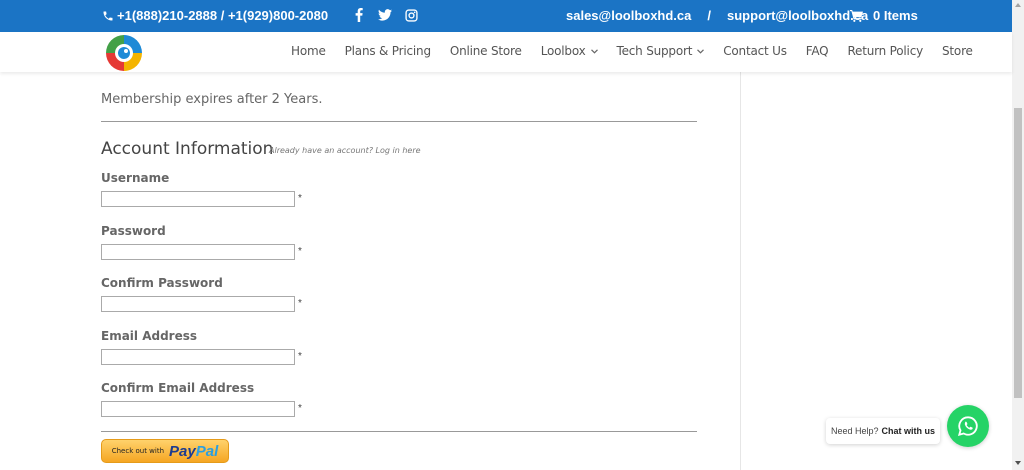 Image resolution: width=1024 pixels, height=470 pixels. Describe the element at coordinates (212, 99) in the screenshot. I see `membership-expiry-text: Membership expires after 2 Years.` at that location.